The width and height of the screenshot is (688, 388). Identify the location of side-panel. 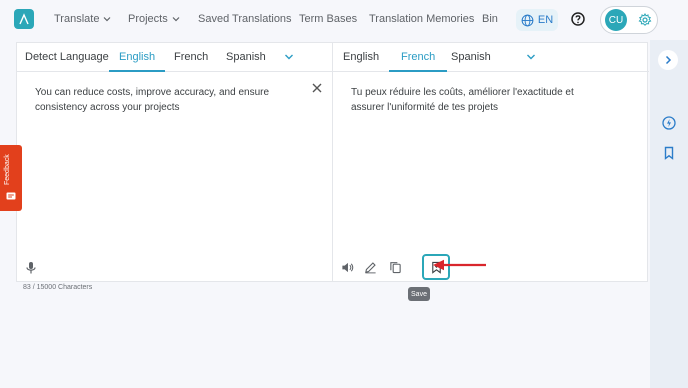
(669, 214).